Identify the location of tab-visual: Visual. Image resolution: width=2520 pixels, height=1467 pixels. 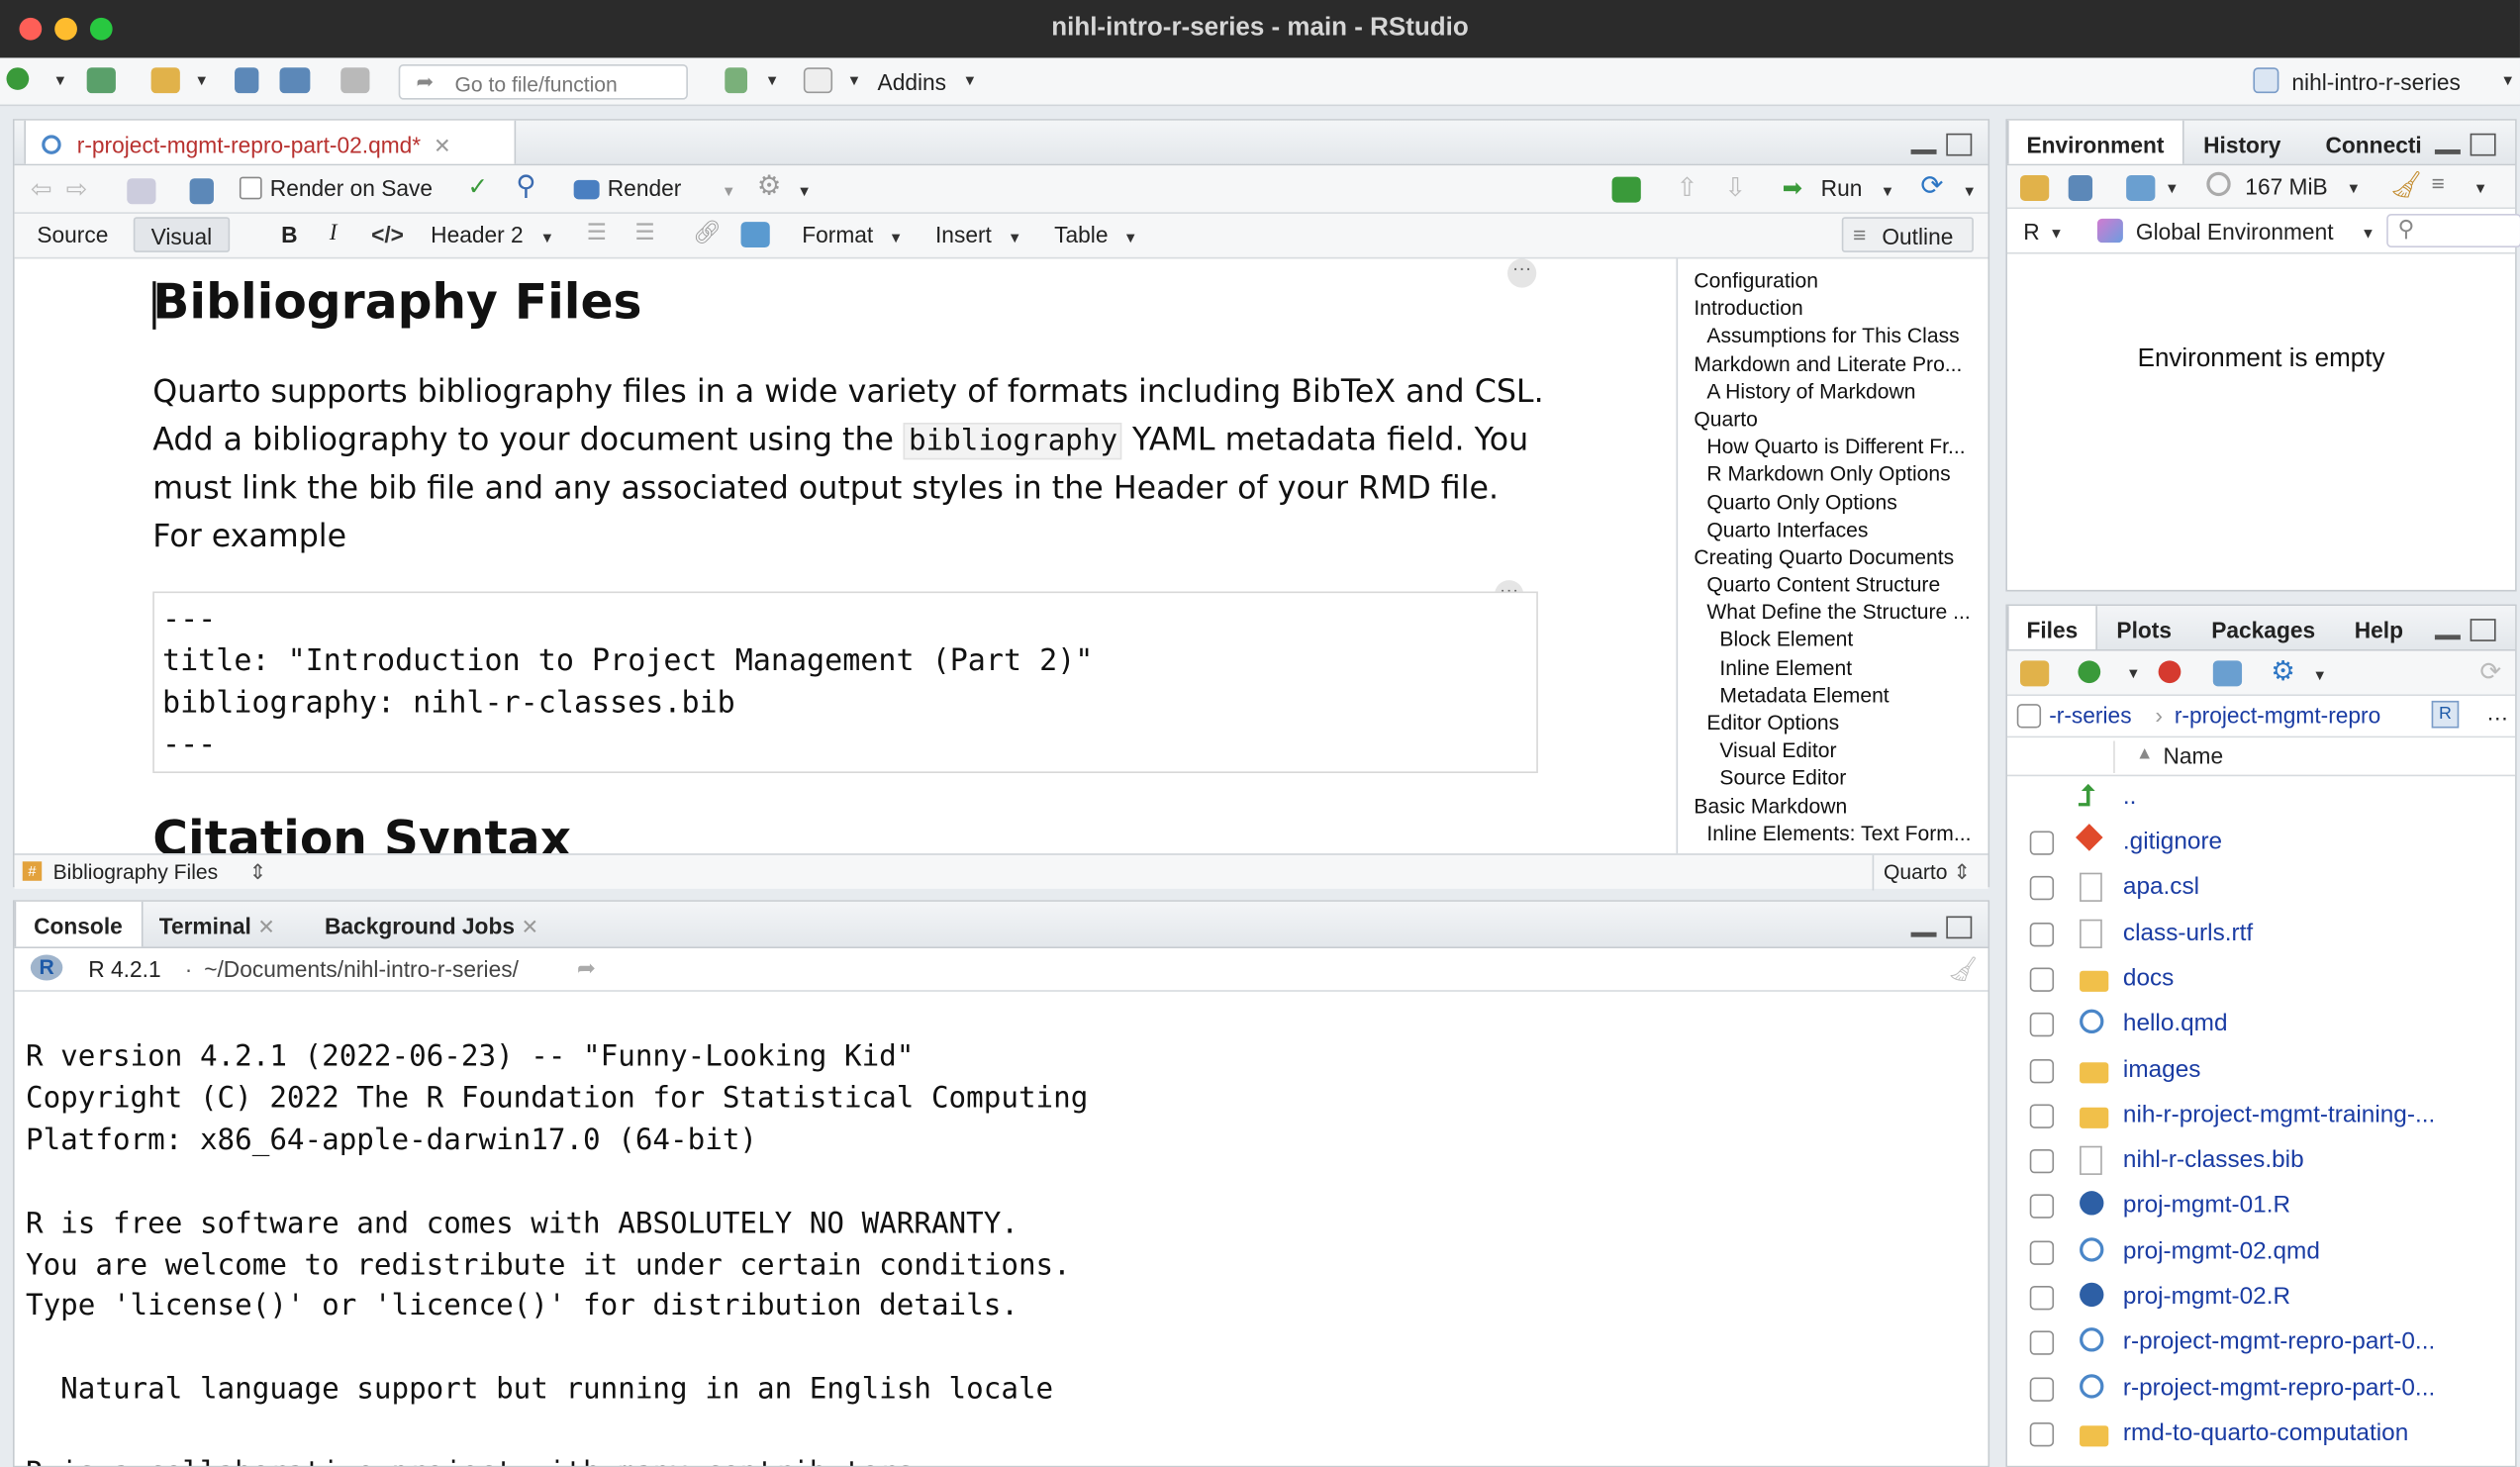
(182, 234).